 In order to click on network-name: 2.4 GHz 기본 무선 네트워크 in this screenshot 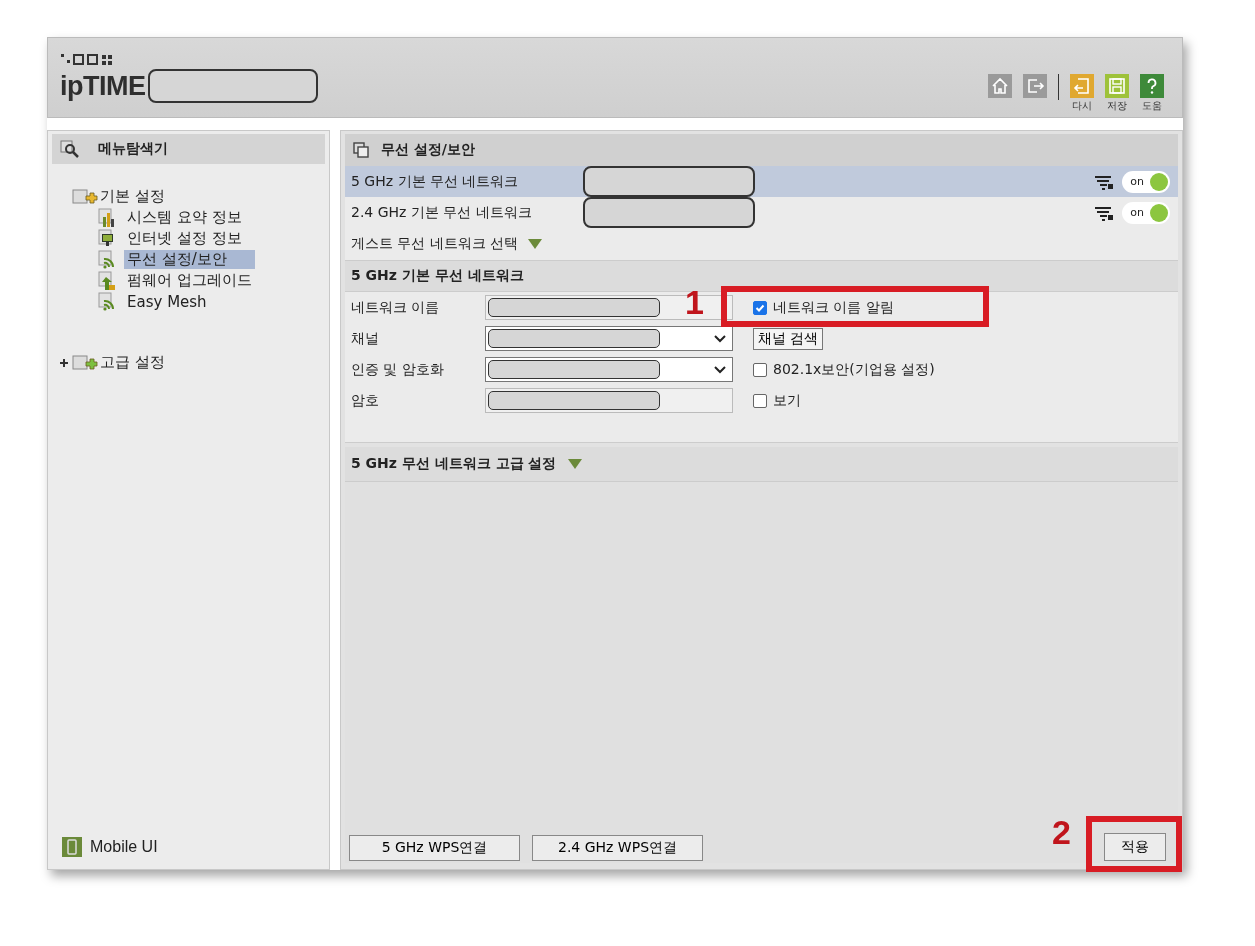, I will do `click(442, 212)`.